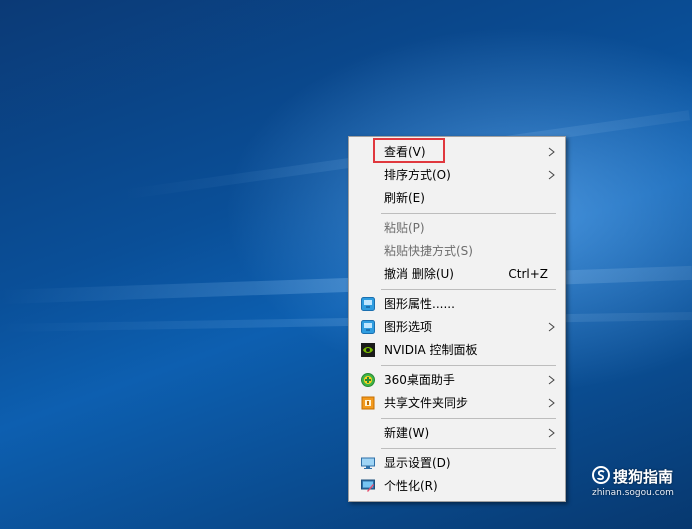 This screenshot has height=529, width=692. I want to click on menu-item-paste: 粘贴(P), so click(457, 228).